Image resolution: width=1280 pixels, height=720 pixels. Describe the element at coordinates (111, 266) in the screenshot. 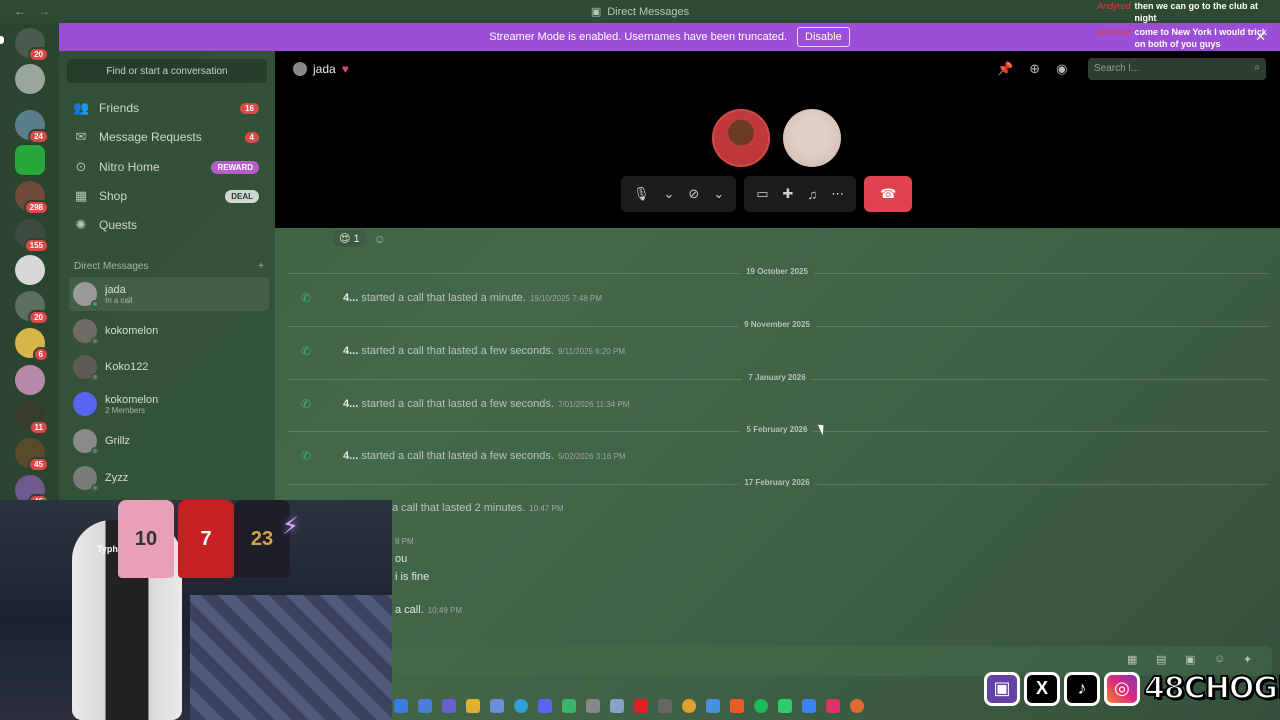

I see `dm-header-label: Direct Messages` at that location.